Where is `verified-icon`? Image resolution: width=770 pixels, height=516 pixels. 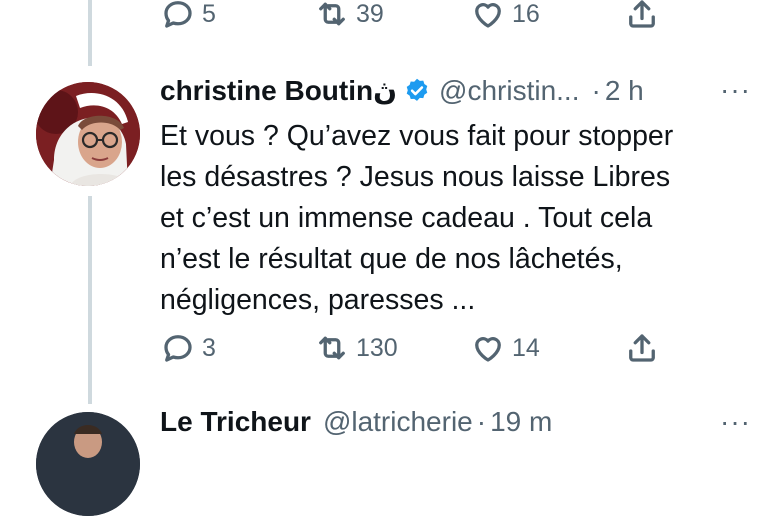 verified-icon is located at coordinates (417, 89).